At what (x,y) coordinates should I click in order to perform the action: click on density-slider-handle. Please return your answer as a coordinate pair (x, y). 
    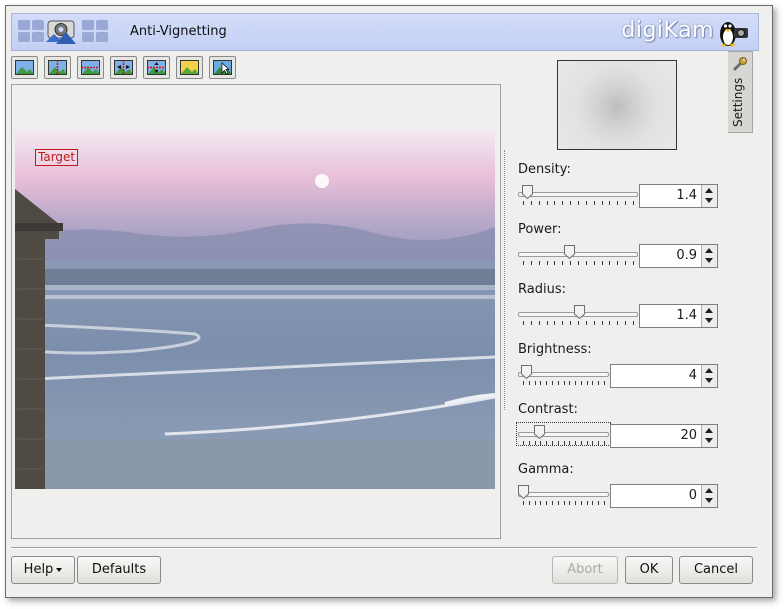
    Looking at the image, I should click on (527, 192).